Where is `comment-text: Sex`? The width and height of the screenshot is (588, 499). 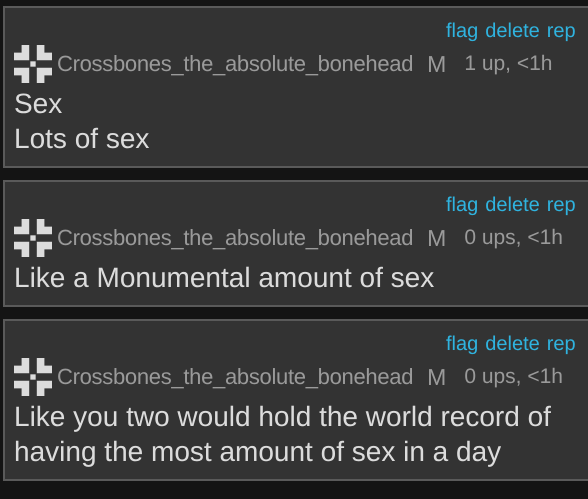 comment-text: Sex is located at coordinates (39, 104).